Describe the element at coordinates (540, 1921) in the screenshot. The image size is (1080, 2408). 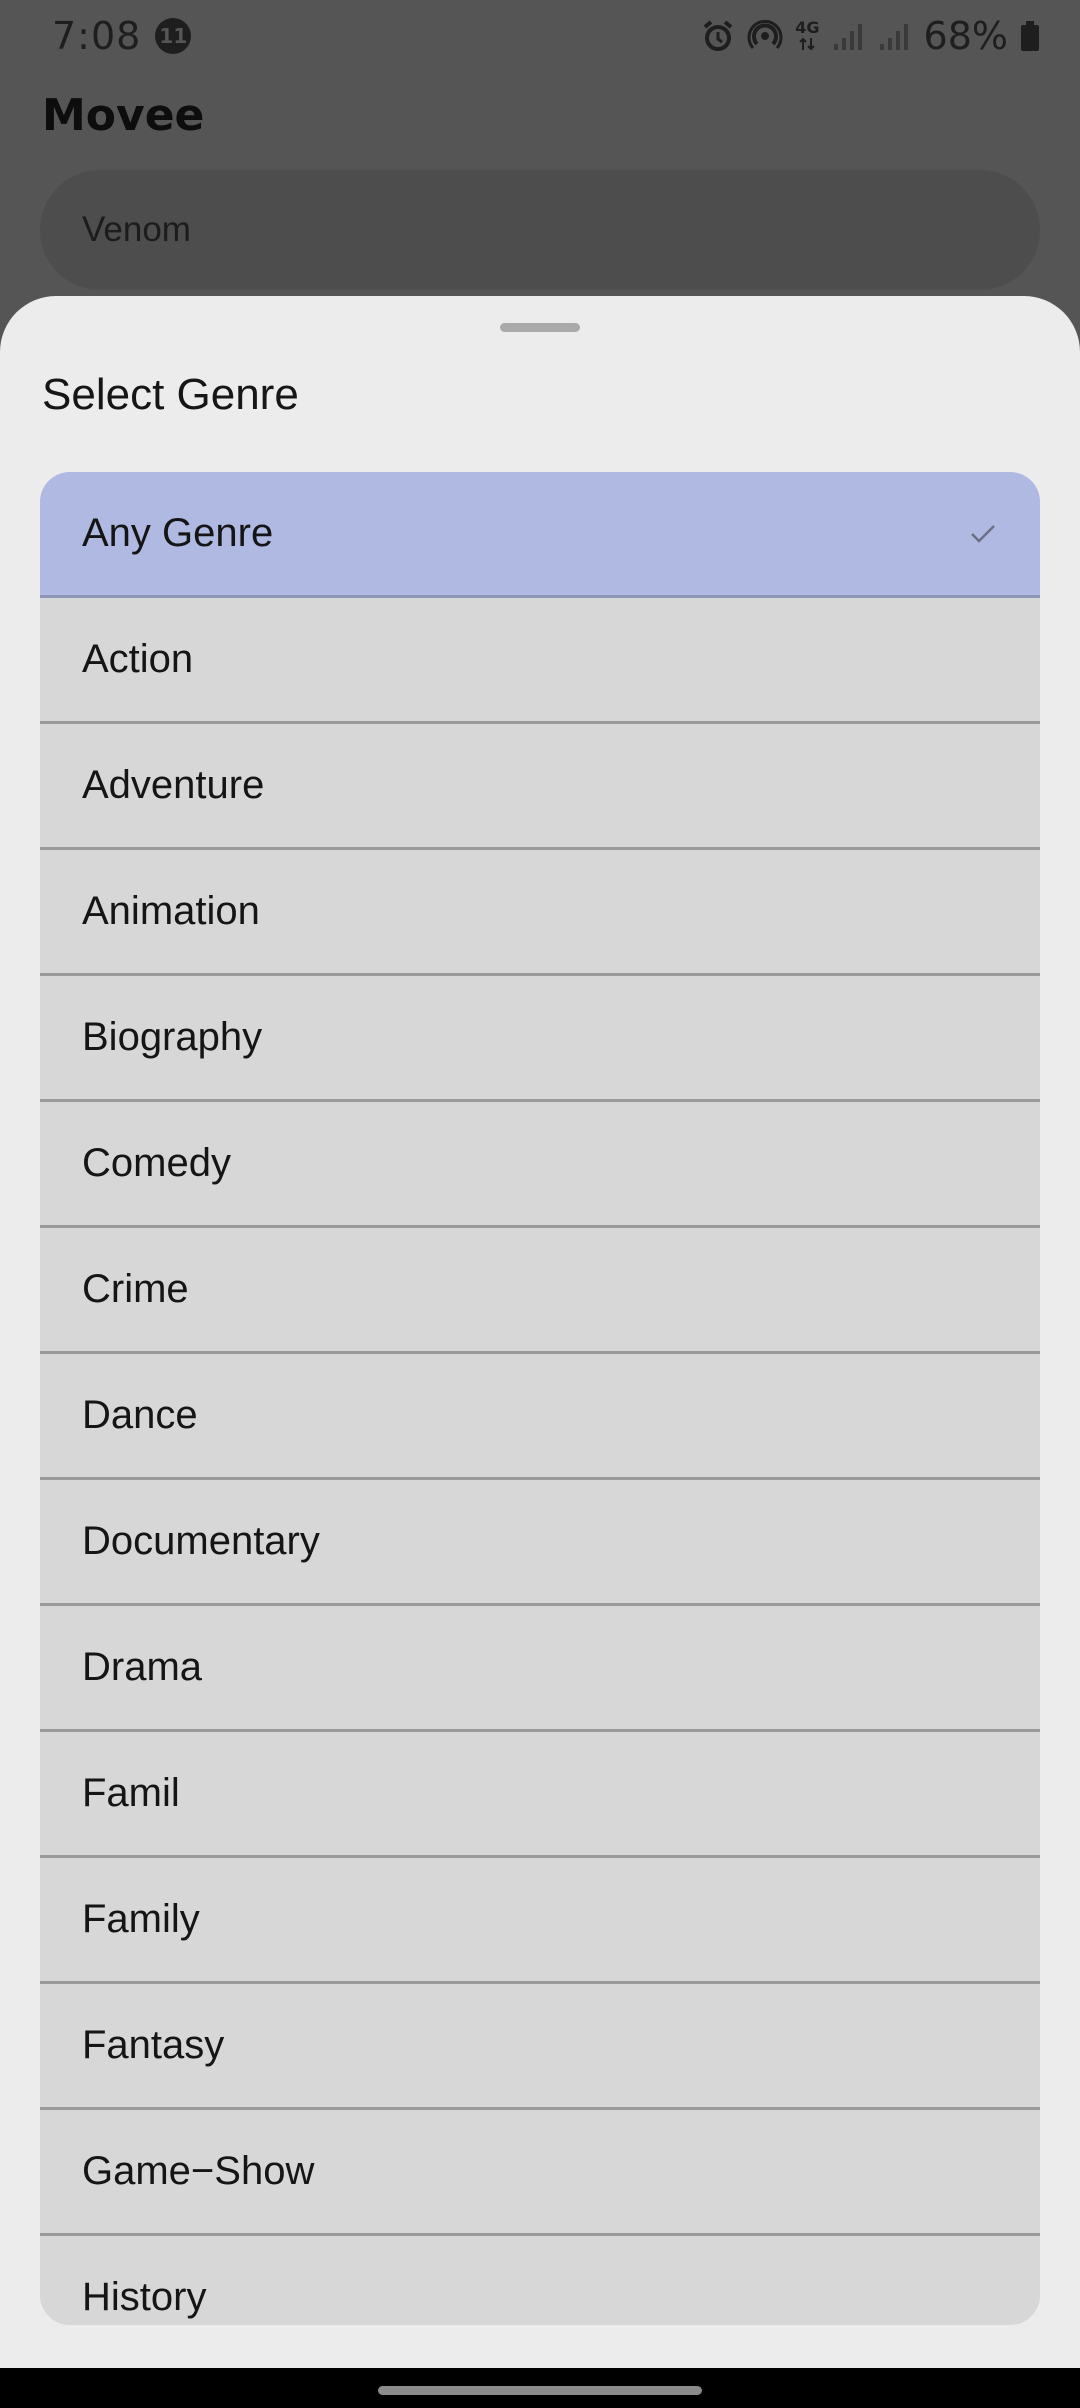
I see `genre-option-family: Family` at that location.